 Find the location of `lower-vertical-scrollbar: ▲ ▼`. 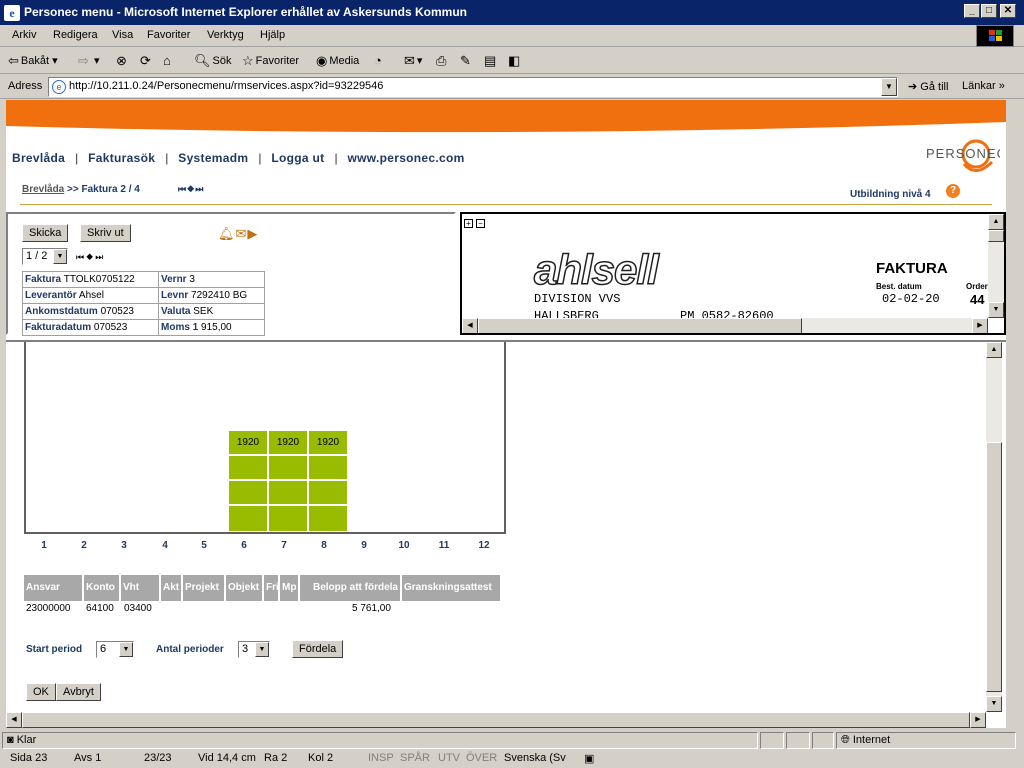

lower-vertical-scrollbar: ▲ ▼ is located at coordinates (994, 527).